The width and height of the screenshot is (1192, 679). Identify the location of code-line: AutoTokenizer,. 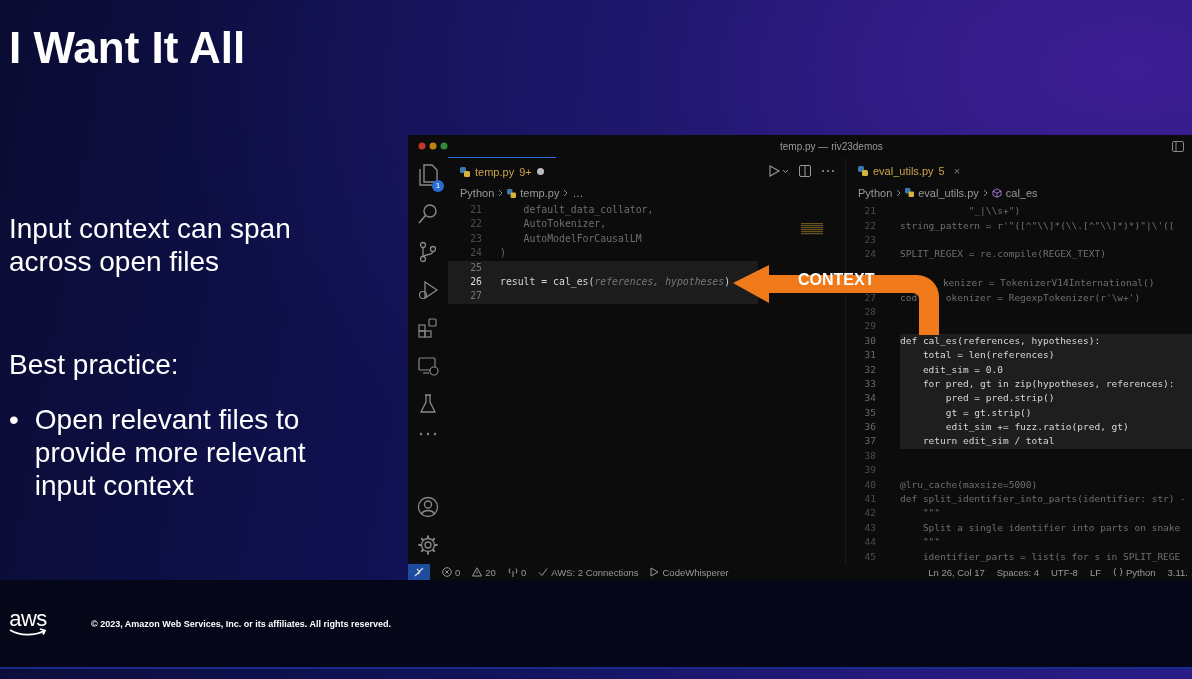
(564, 224).